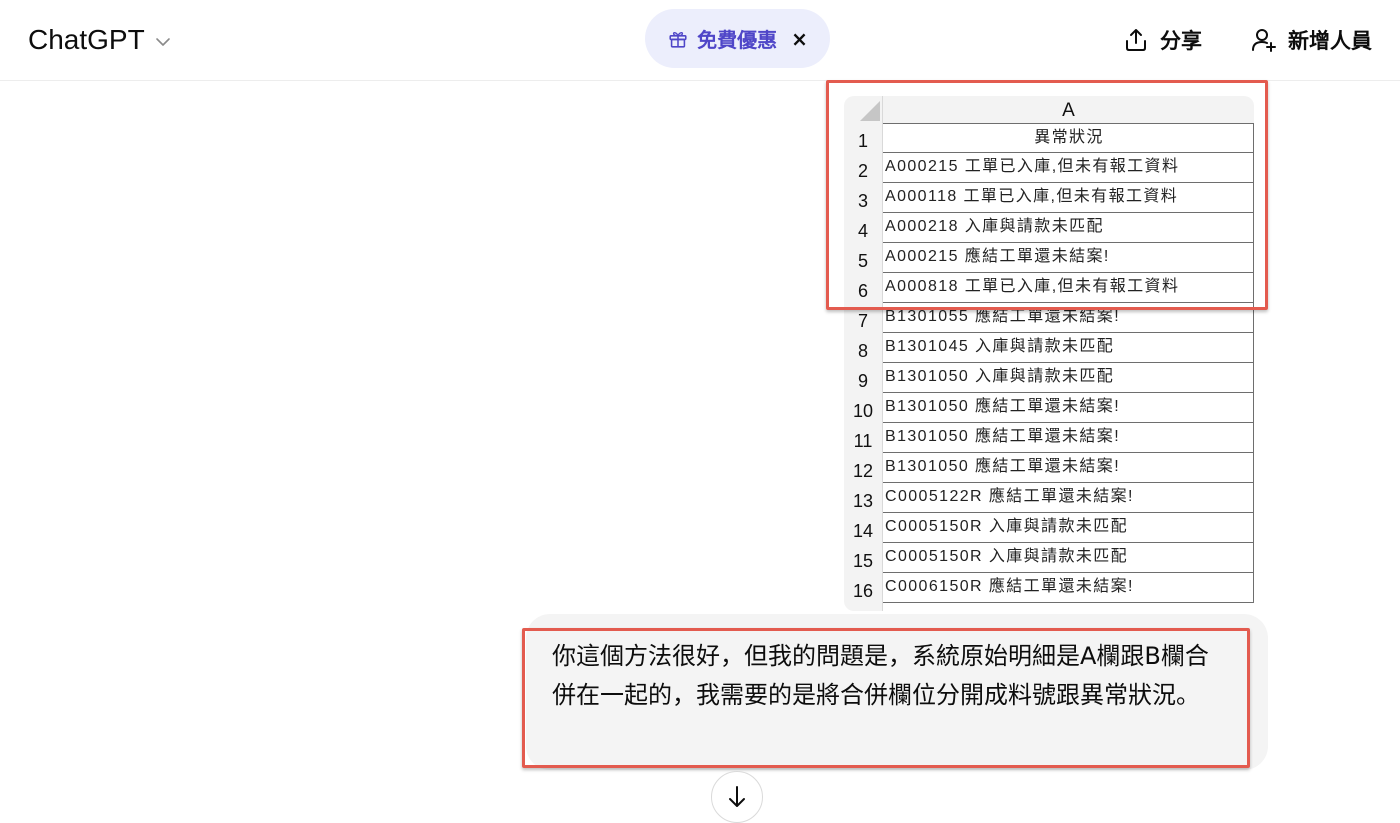  I want to click on spreadsheet-cell: C0006150R 應結工單還未結案!, so click(1068, 588).